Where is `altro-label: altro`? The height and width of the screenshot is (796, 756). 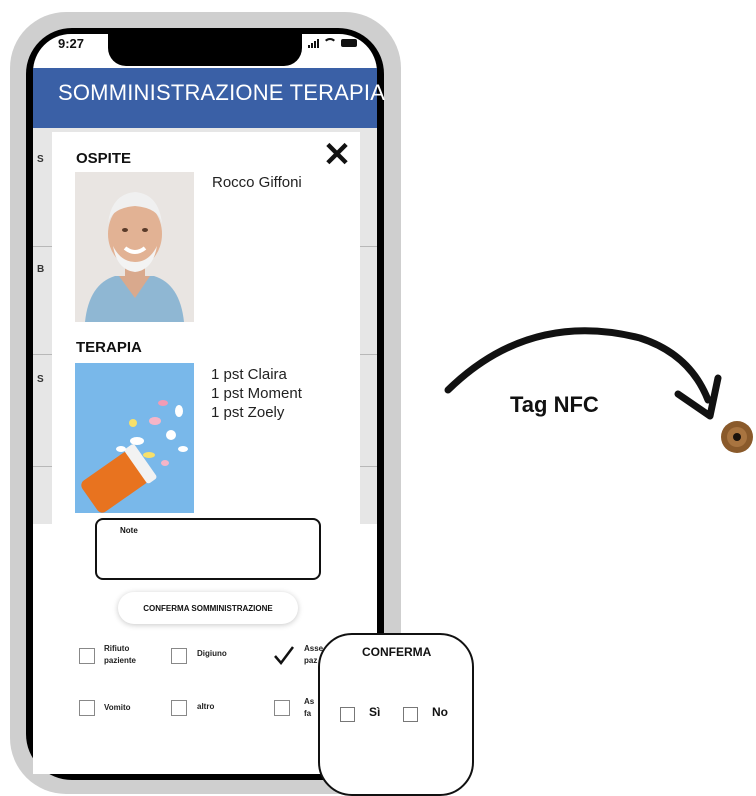
altro-label: altro is located at coordinates (206, 706).